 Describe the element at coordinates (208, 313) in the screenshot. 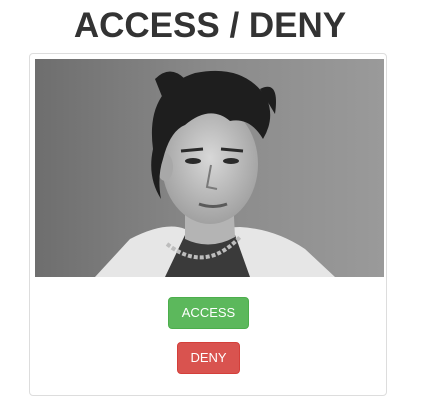

I see `access-button: ACCESS` at that location.